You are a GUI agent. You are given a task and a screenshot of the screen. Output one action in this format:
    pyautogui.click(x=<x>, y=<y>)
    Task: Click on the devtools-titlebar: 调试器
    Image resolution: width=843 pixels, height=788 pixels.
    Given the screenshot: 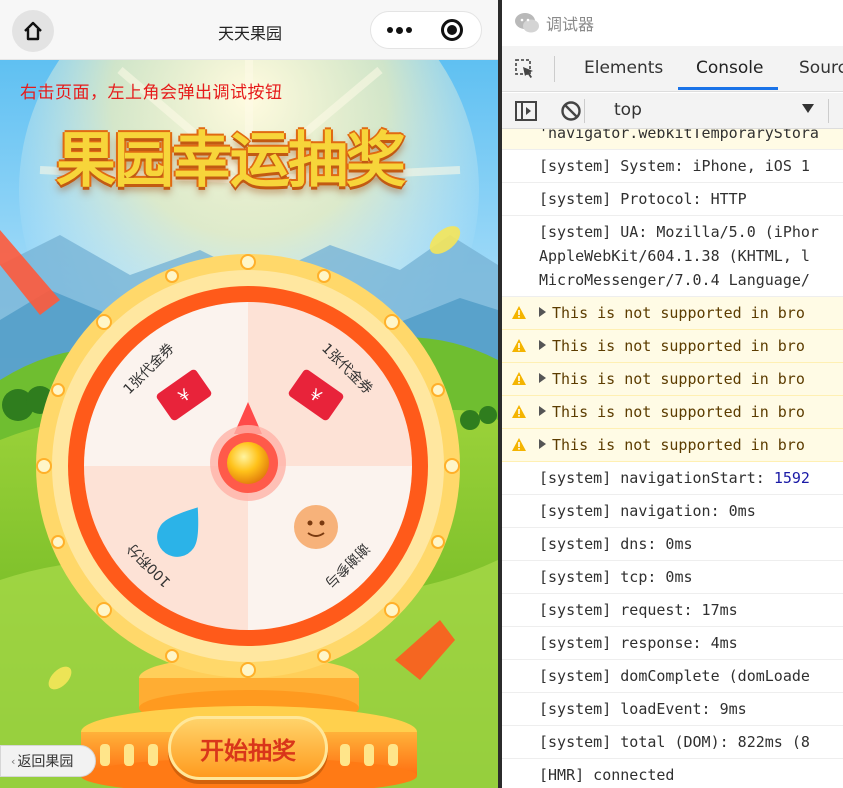 What is the action you would take?
    pyautogui.click(x=672, y=23)
    